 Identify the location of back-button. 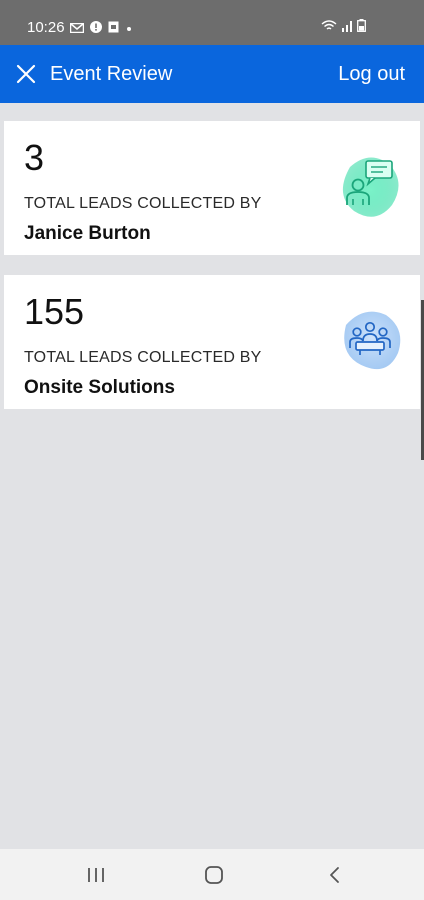
(335, 875).